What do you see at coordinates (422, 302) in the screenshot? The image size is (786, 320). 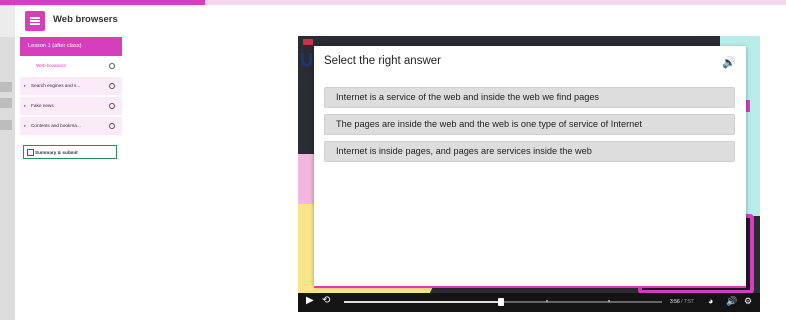 I see `seek-played` at bounding box center [422, 302].